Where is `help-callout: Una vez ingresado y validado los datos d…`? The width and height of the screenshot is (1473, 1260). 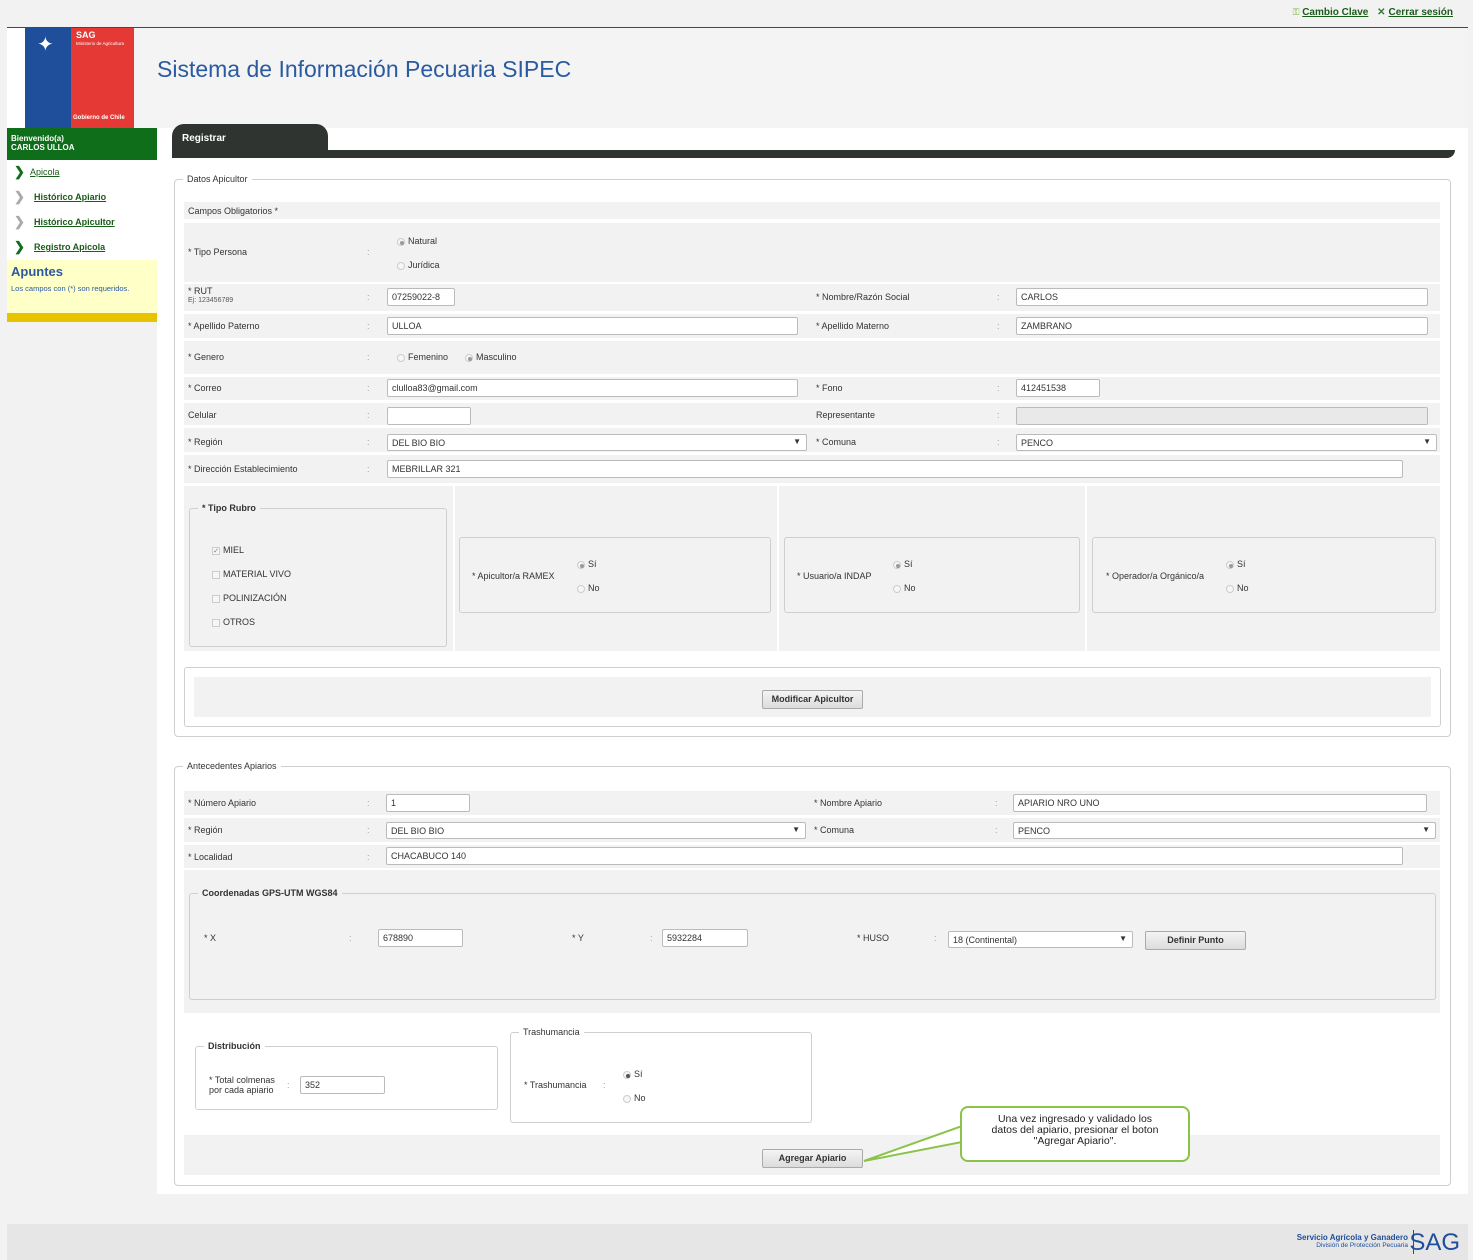
help-callout: Una vez ingresado y validado los datos d… is located at coordinates (1075, 1134).